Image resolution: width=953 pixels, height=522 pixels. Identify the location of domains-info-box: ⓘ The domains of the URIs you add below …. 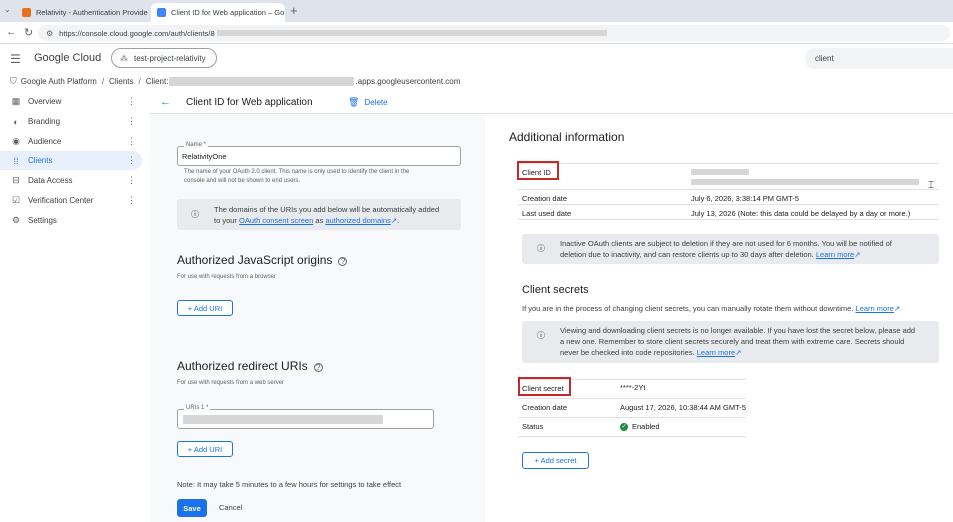
(319, 214).